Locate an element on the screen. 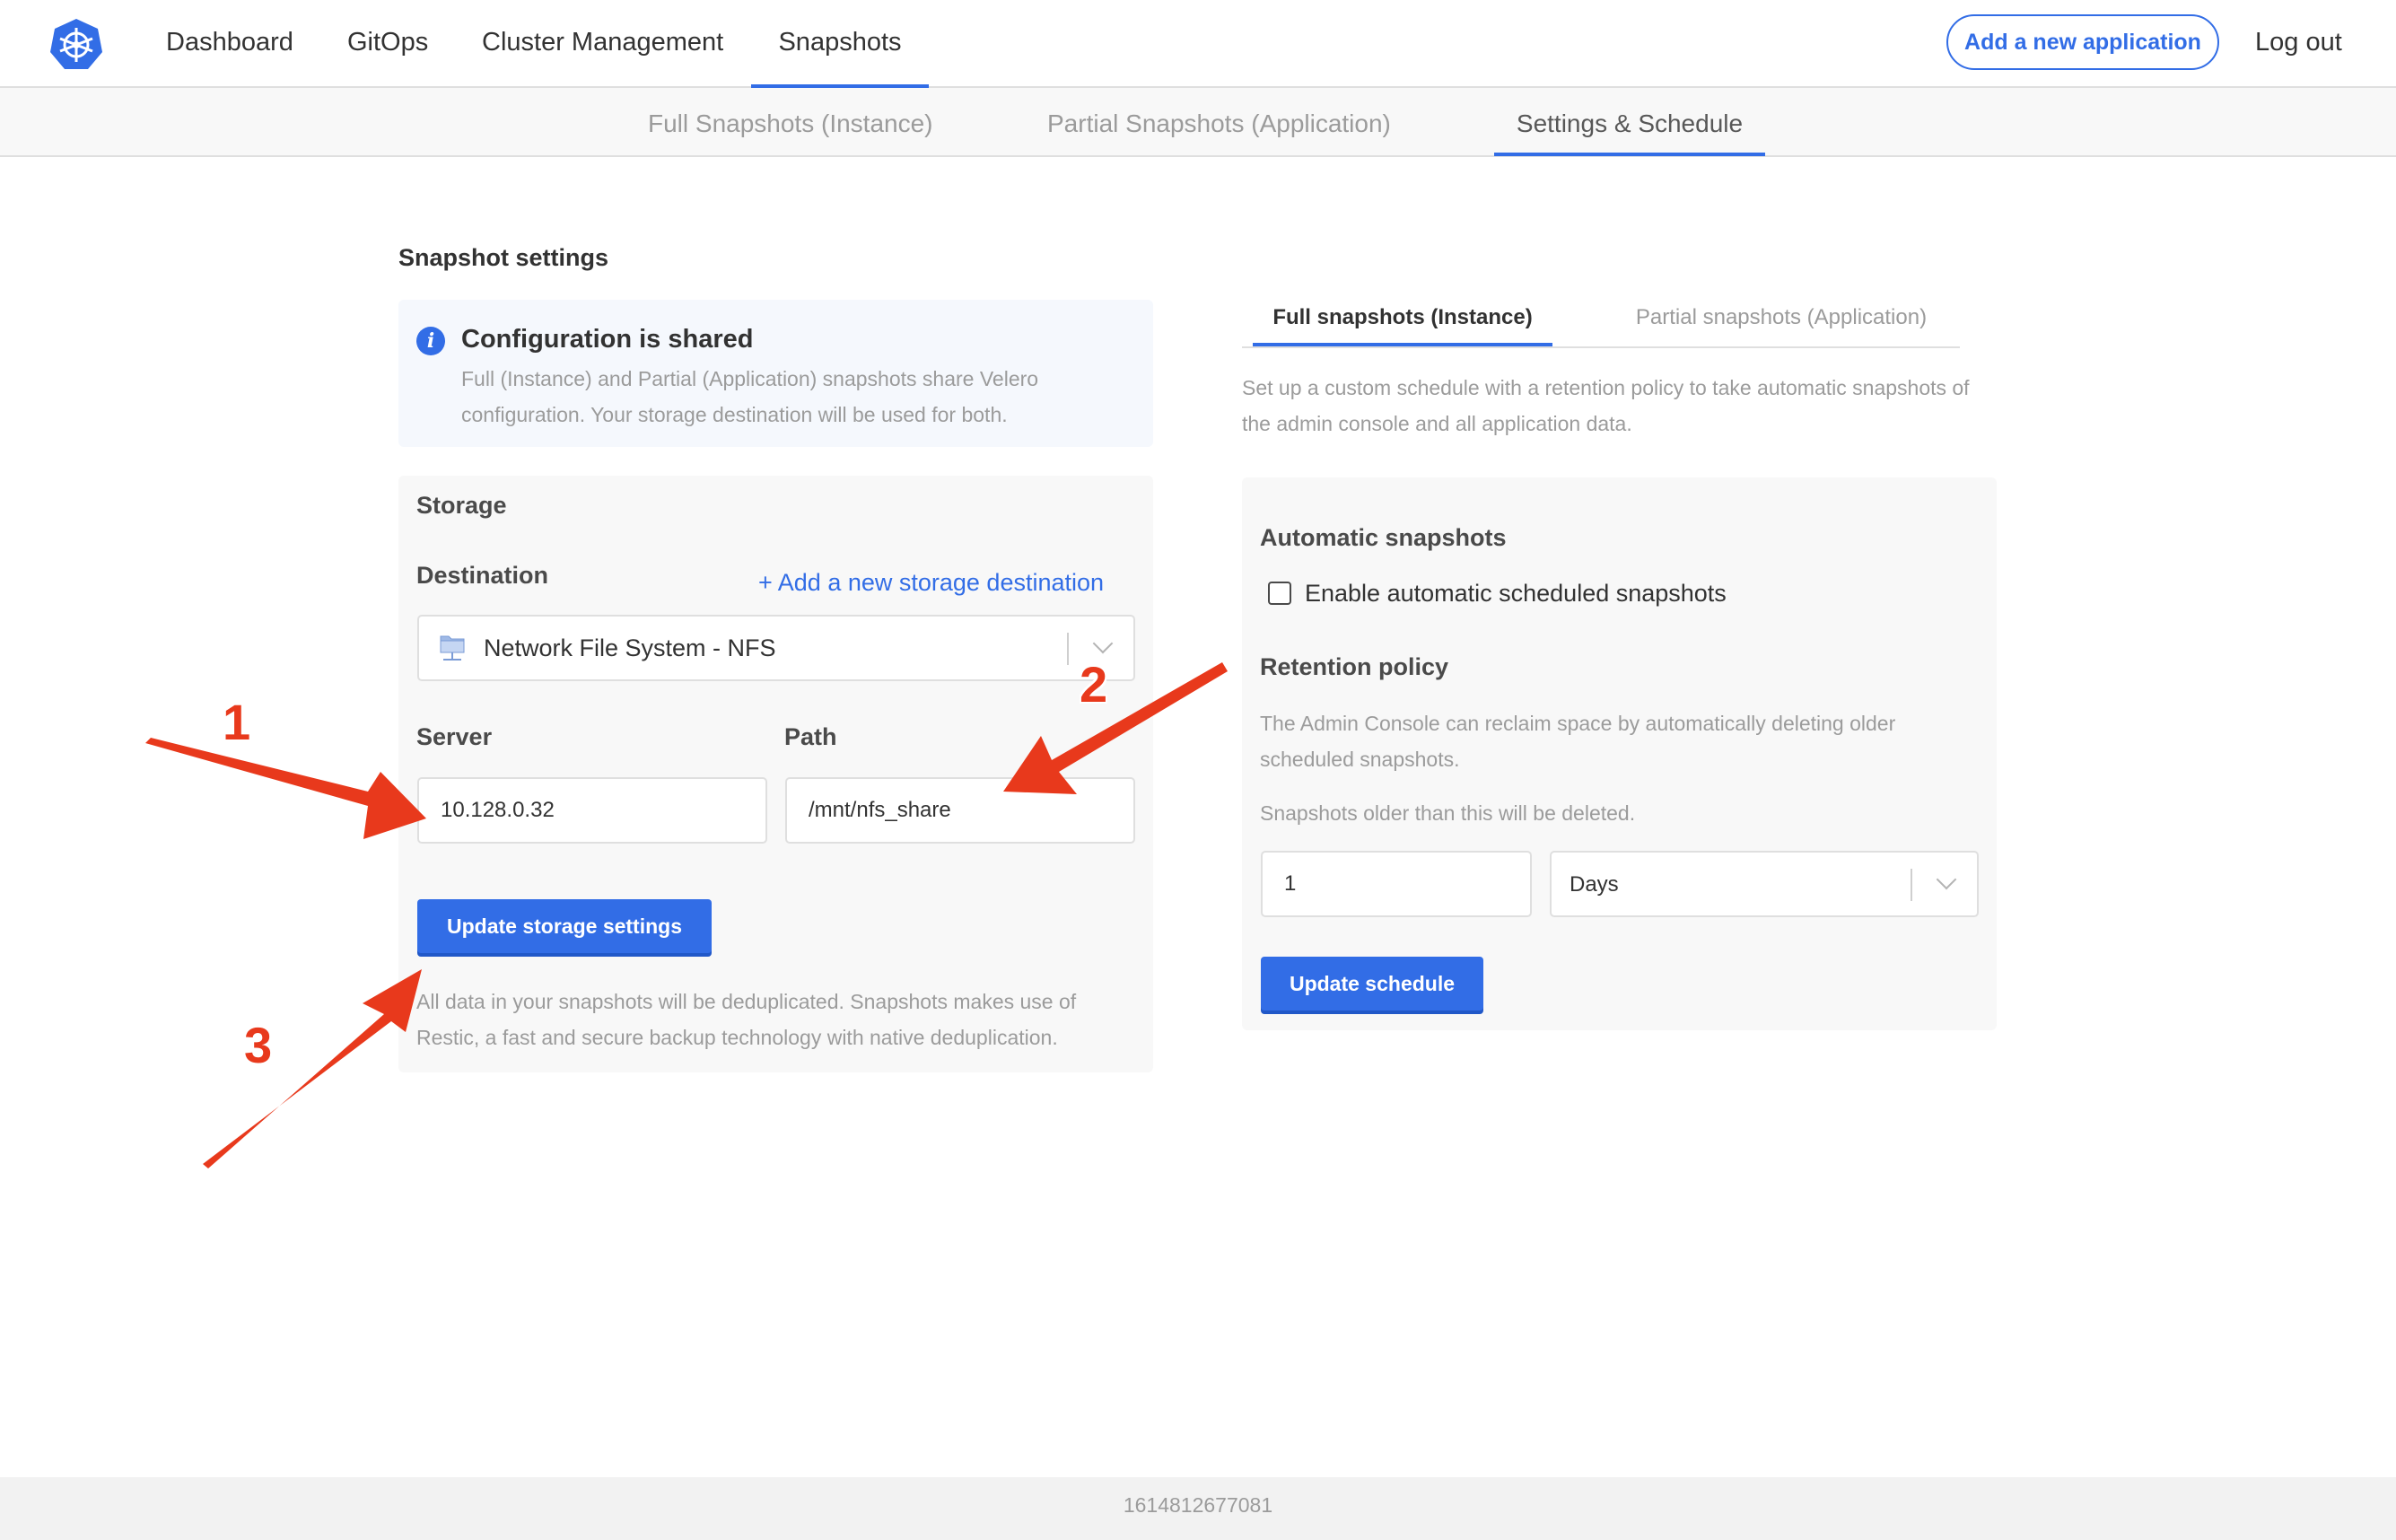 This screenshot has width=2396, height=1540. snapshot-settings-title: Snapshot settings is located at coordinates (503, 257).